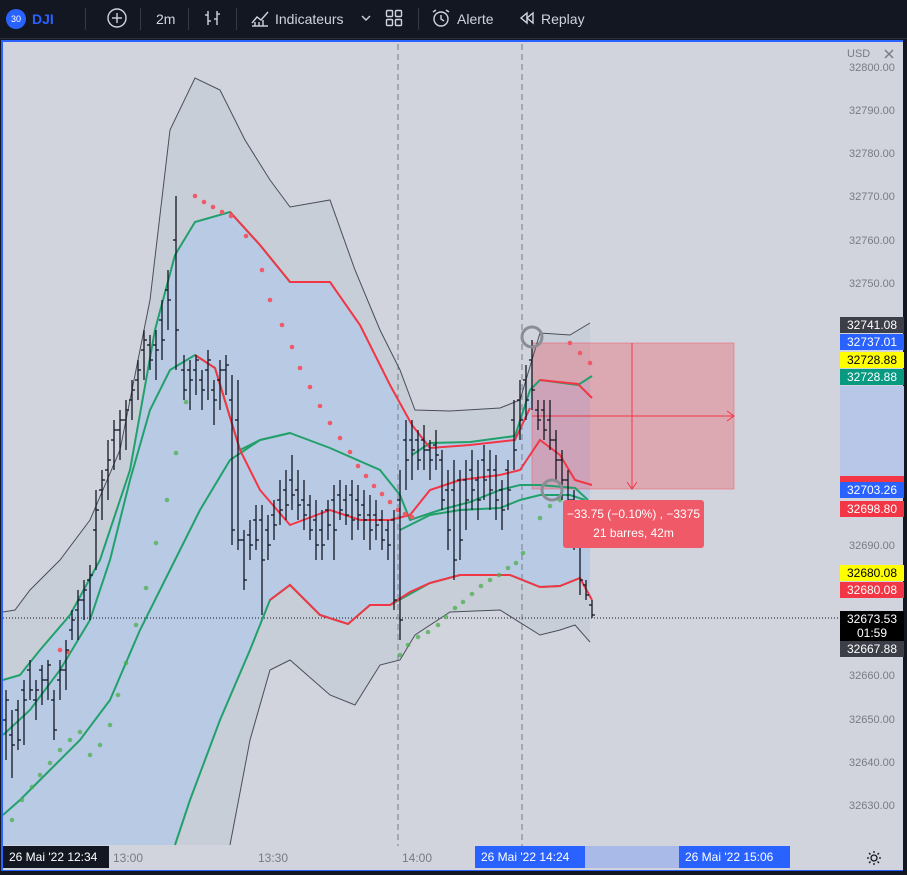 Image resolution: width=907 pixels, height=875 pixels. Describe the element at coordinates (633, 514) in the screenshot. I see `measure-change: −33.75 (−0.10%) , −3375` at that location.